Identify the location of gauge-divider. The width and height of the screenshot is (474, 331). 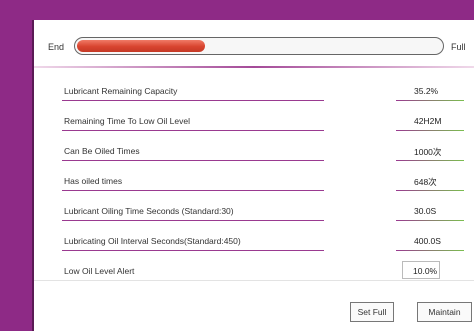
(254, 67).